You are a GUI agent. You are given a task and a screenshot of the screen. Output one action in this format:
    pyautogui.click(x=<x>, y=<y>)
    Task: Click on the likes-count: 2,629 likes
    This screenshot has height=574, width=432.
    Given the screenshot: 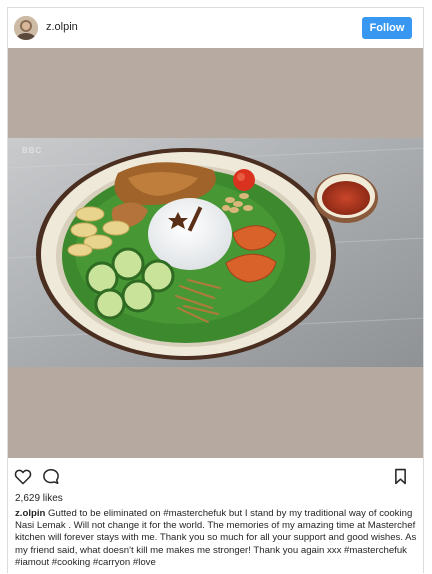 What is the action you would take?
    pyautogui.click(x=39, y=498)
    